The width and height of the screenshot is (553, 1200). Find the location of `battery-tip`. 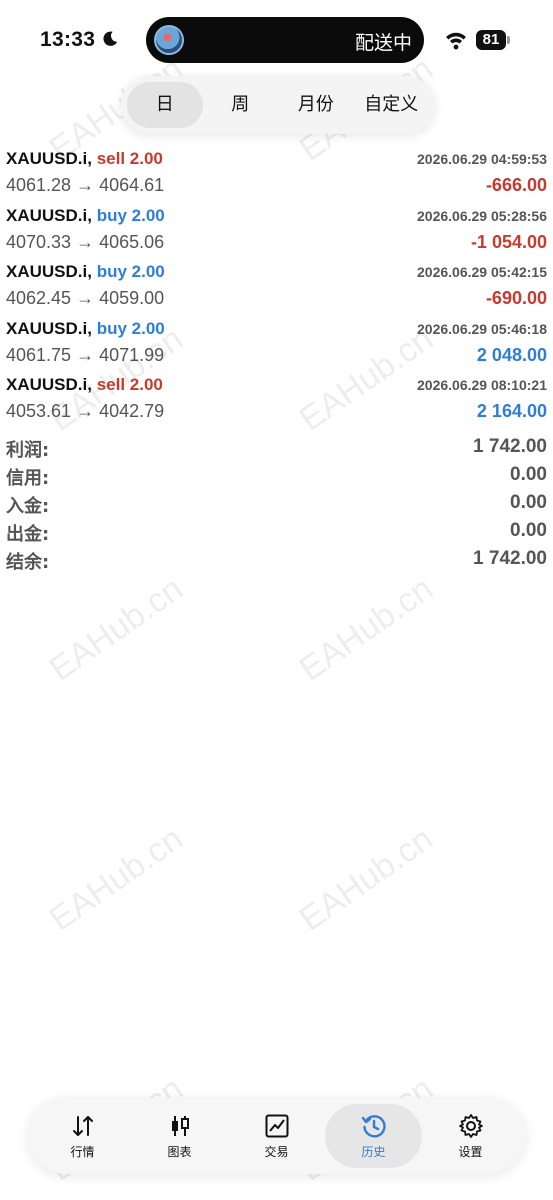

battery-tip is located at coordinates (508, 40).